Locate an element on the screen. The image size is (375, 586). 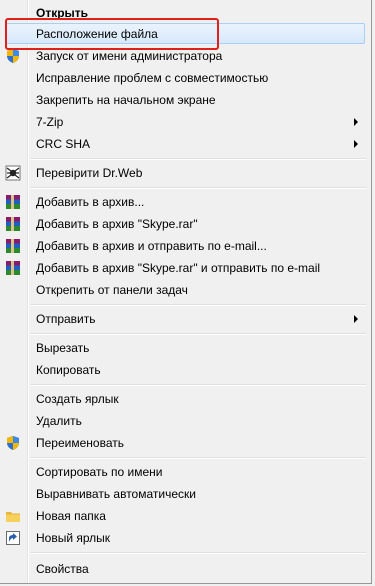
menu-item-label: Закрепить на начальном экране is located at coordinates (126, 100).